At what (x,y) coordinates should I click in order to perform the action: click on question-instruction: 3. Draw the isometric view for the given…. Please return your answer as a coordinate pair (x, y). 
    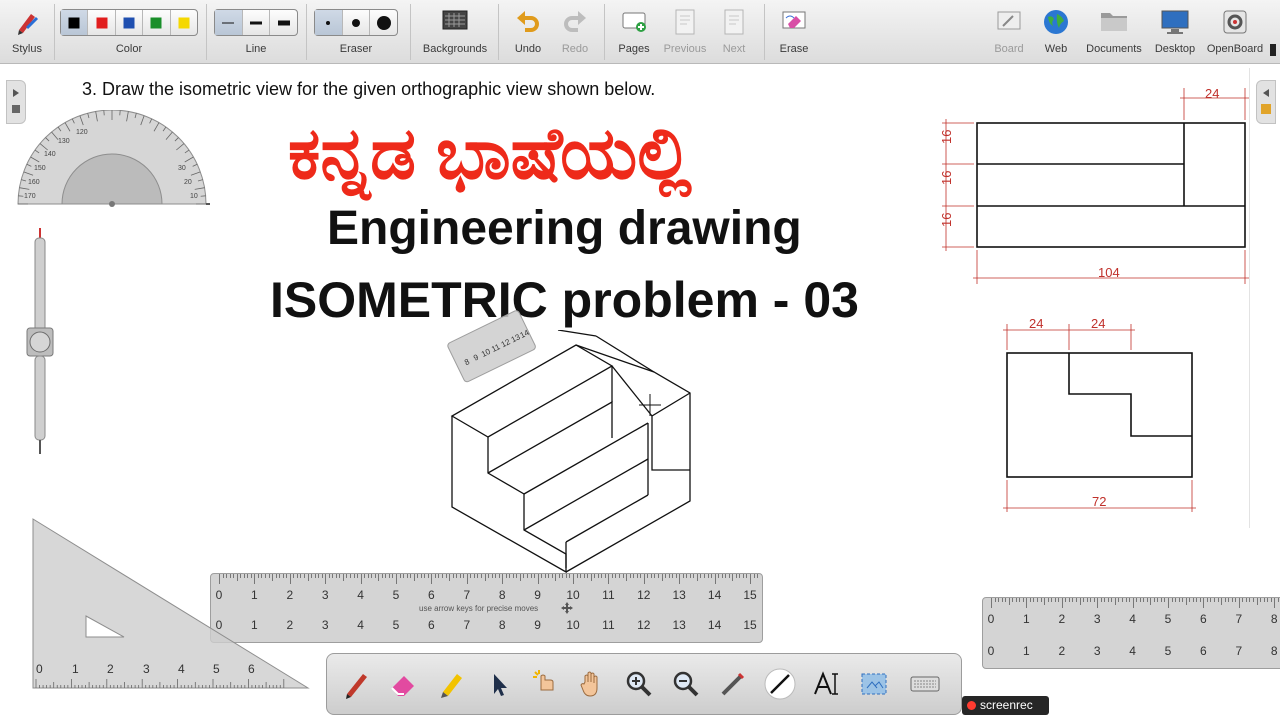
    Looking at the image, I should click on (369, 89).